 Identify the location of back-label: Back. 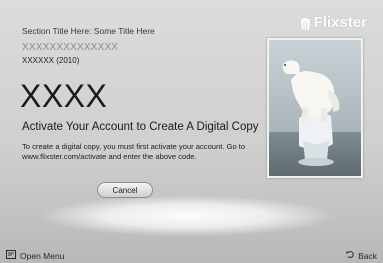
(367, 255).